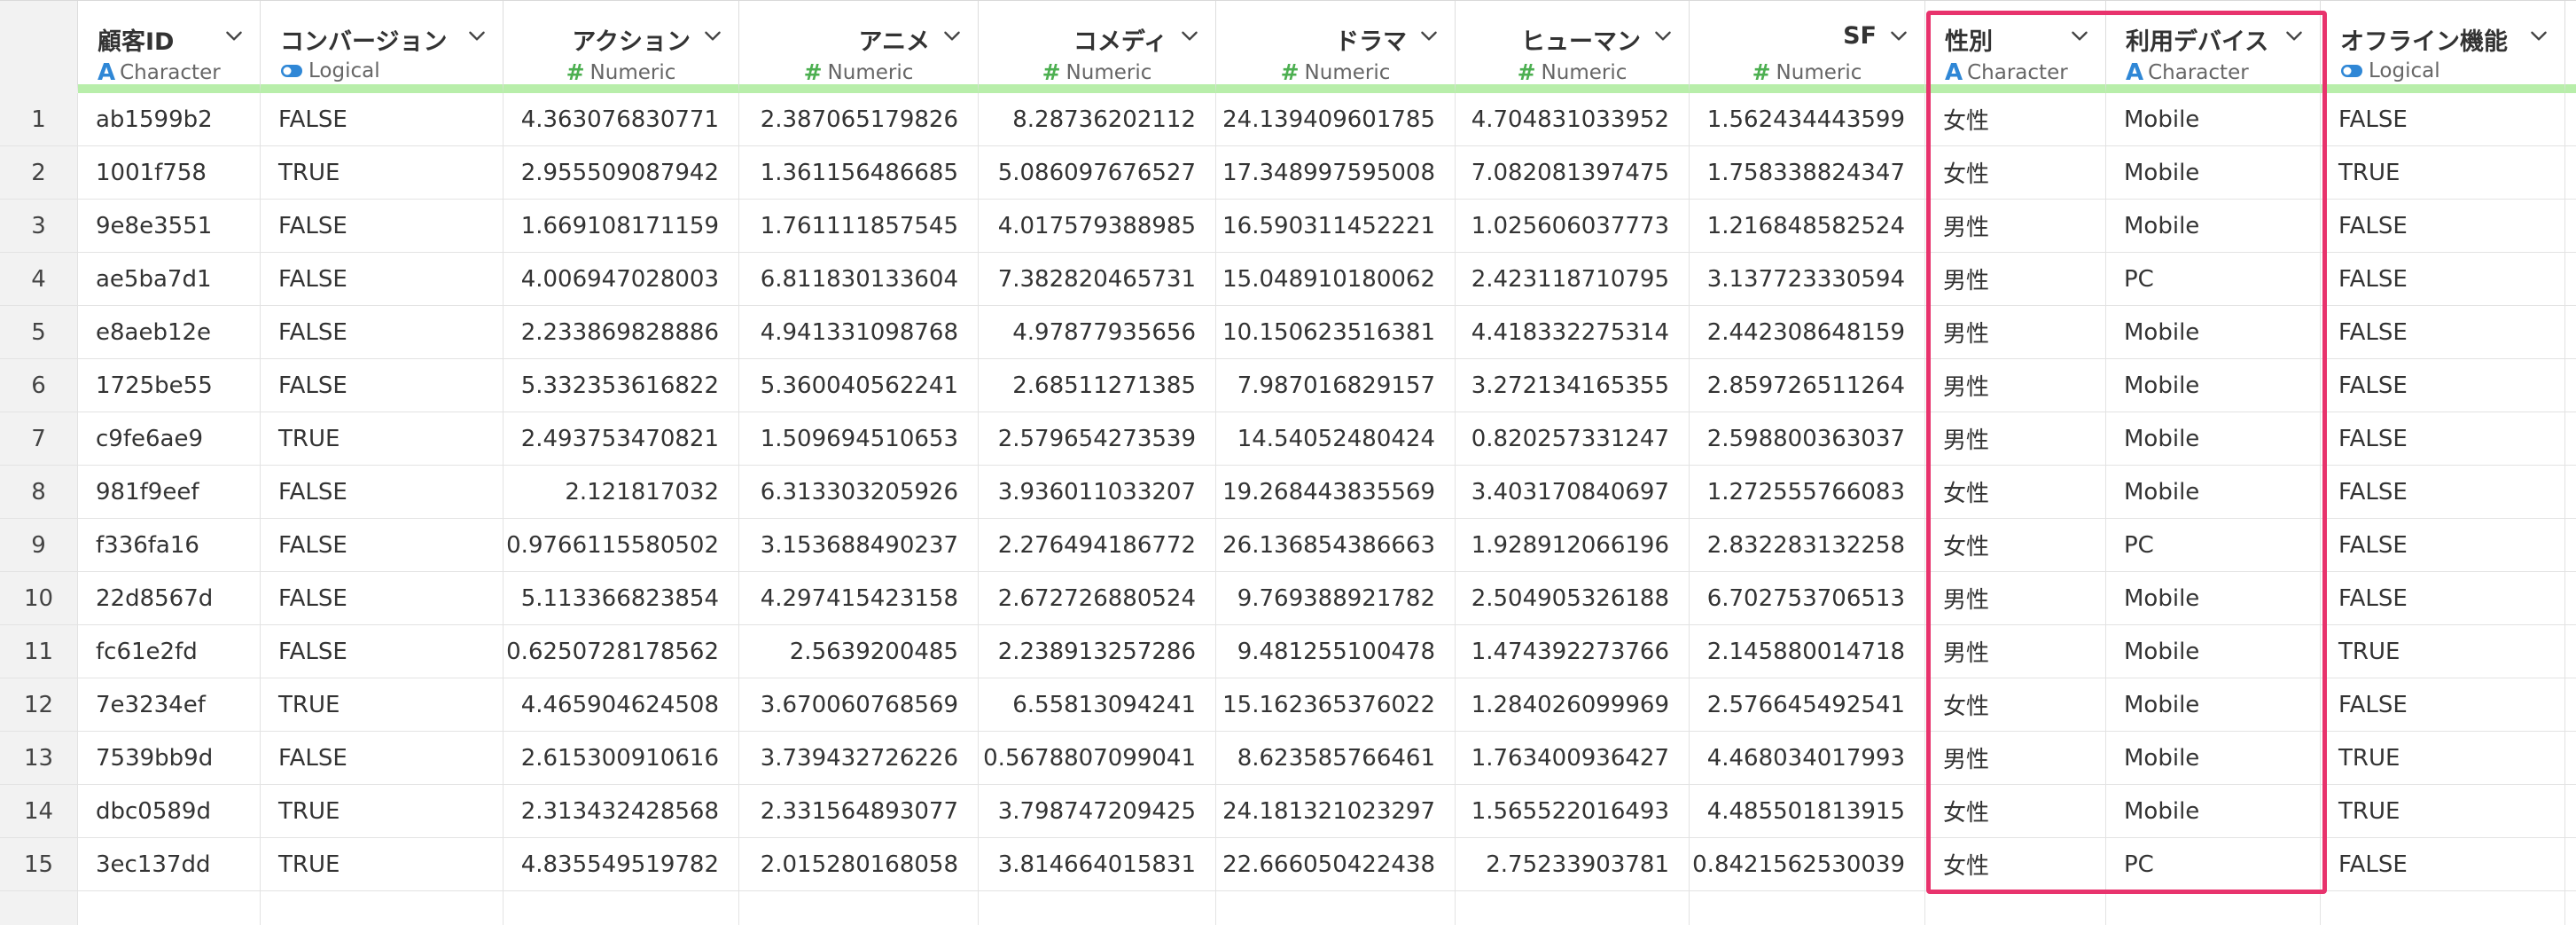 This screenshot has width=2576, height=925. Describe the element at coordinates (2213, 545) in the screenshot. I see `cell-device: PC` at that location.